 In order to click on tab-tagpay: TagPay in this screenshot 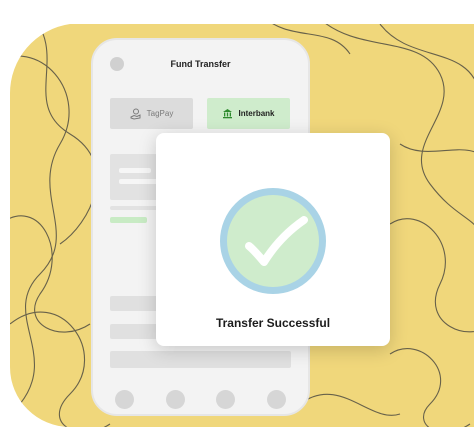, I will do `click(151, 113)`.